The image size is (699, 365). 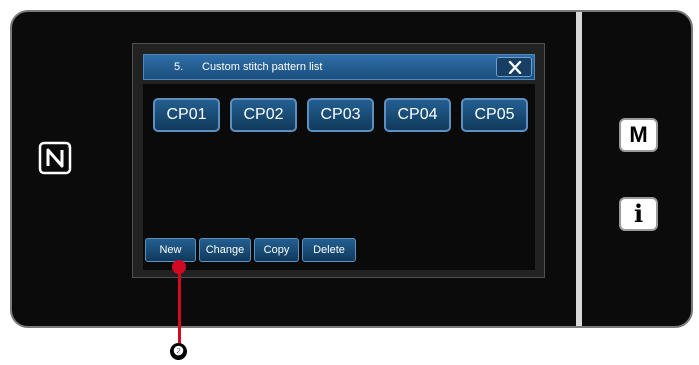 What do you see at coordinates (262, 67) in the screenshot?
I see `dialog-title: Custom stitch pattern list` at bounding box center [262, 67].